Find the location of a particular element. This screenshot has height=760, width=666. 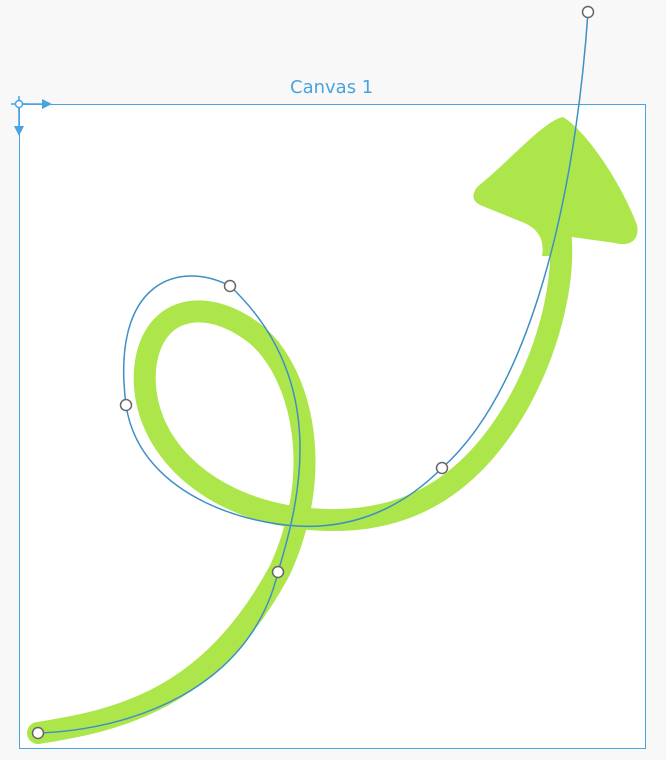

y-axis-arrow-icon is located at coordinates (19, 131).